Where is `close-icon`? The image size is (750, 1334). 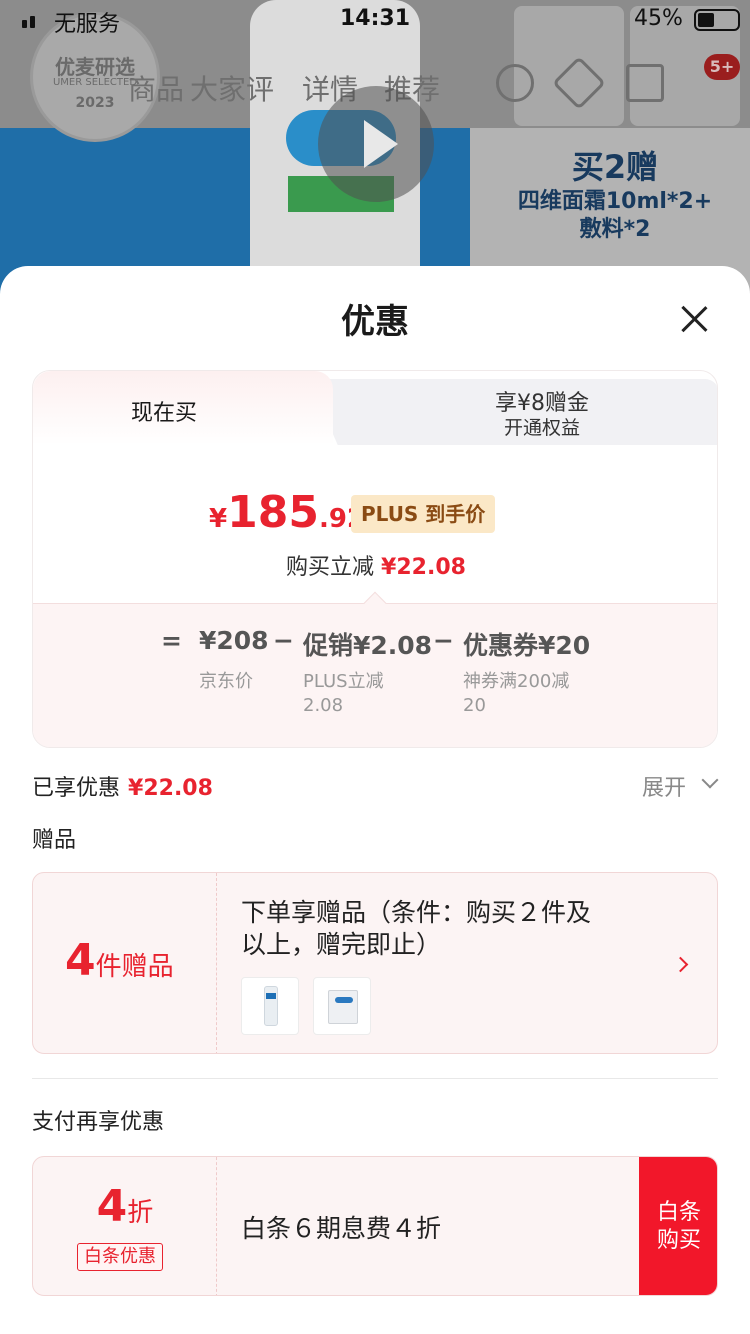 close-icon is located at coordinates (694, 320).